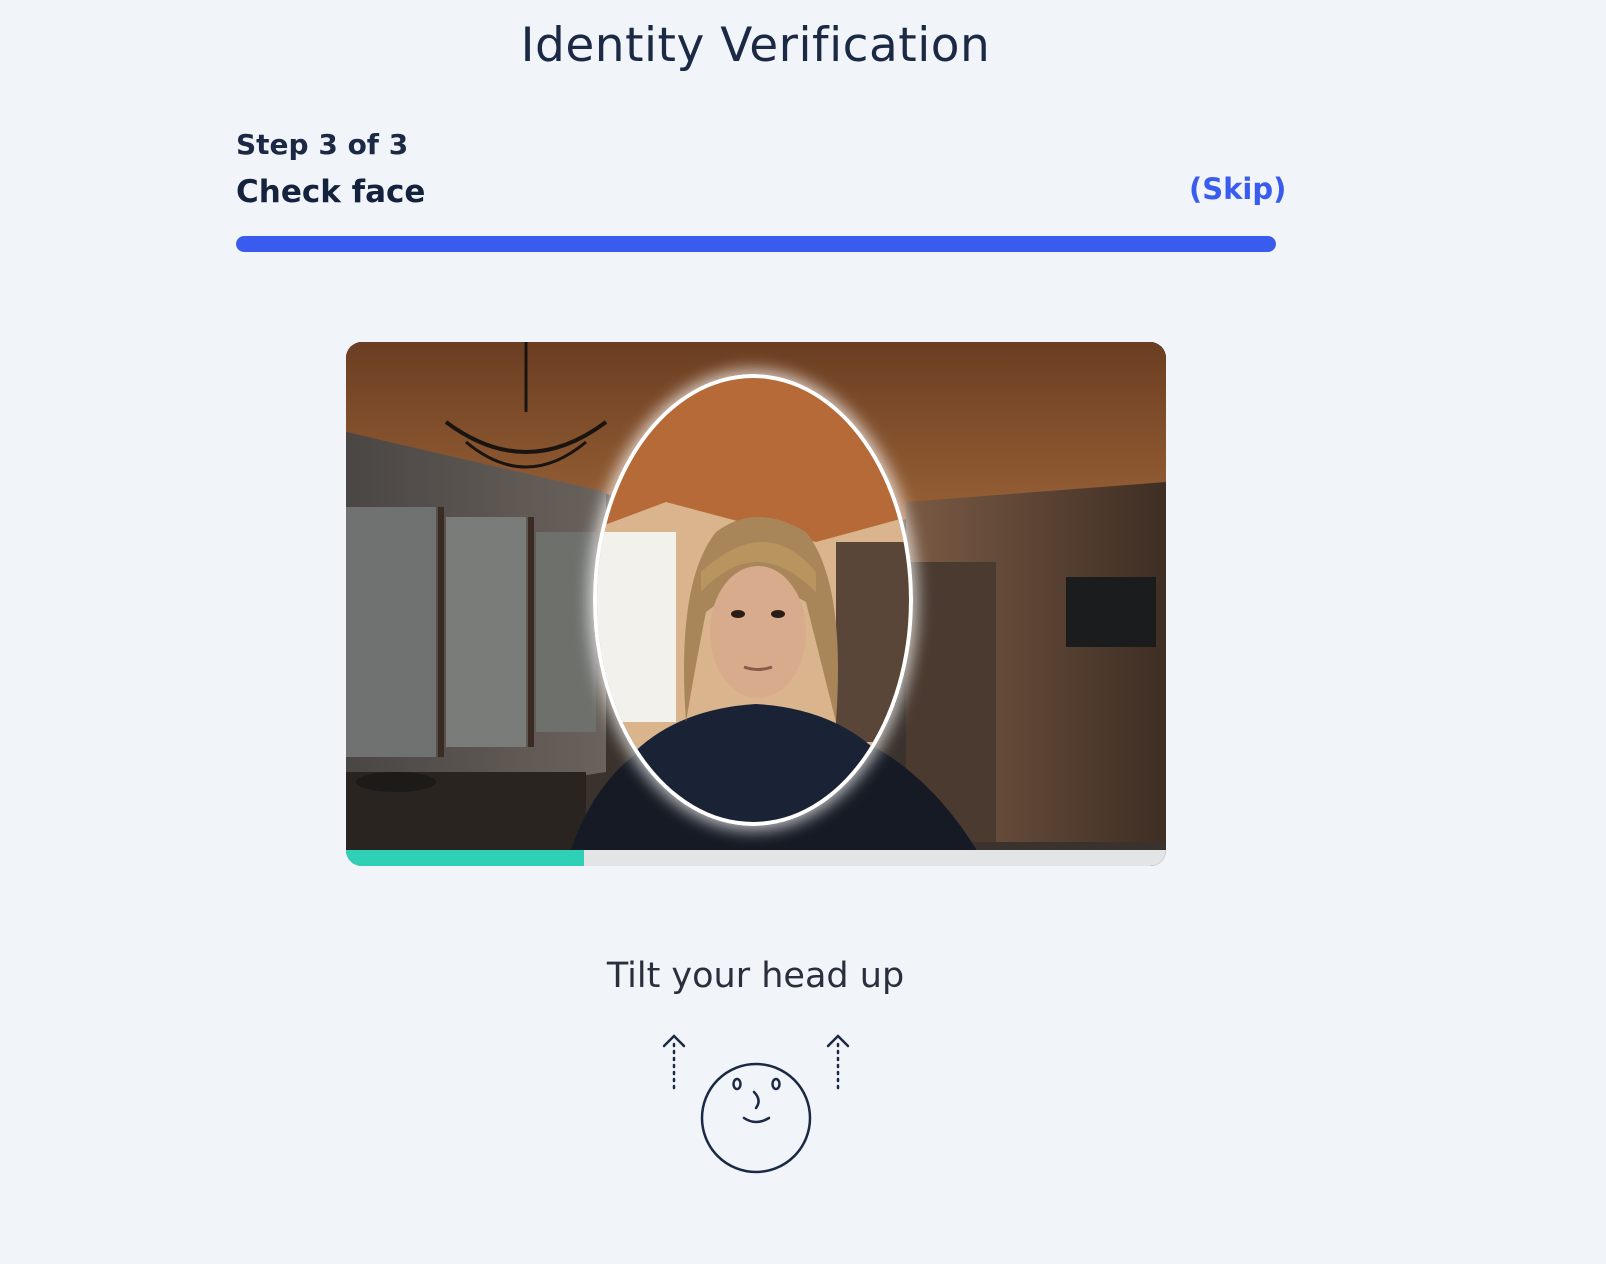 The height and width of the screenshot is (1264, 1606). What do you see at coordinates (322, 144) in the screenshot?
I see `step-counter: Step 3 of 3` at bounding box center [322, 144].